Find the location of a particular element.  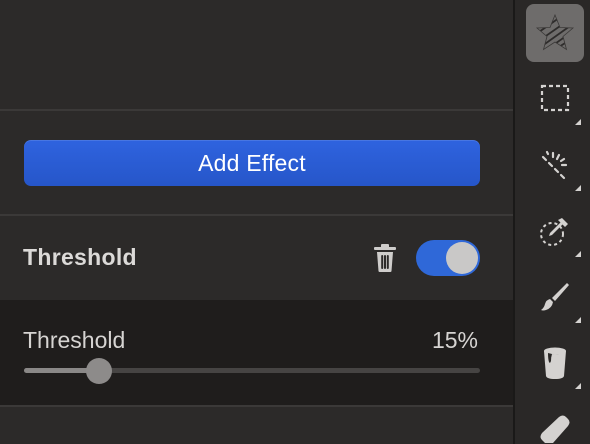

effect-enabled-toggle is located at coordinates (448, 258).